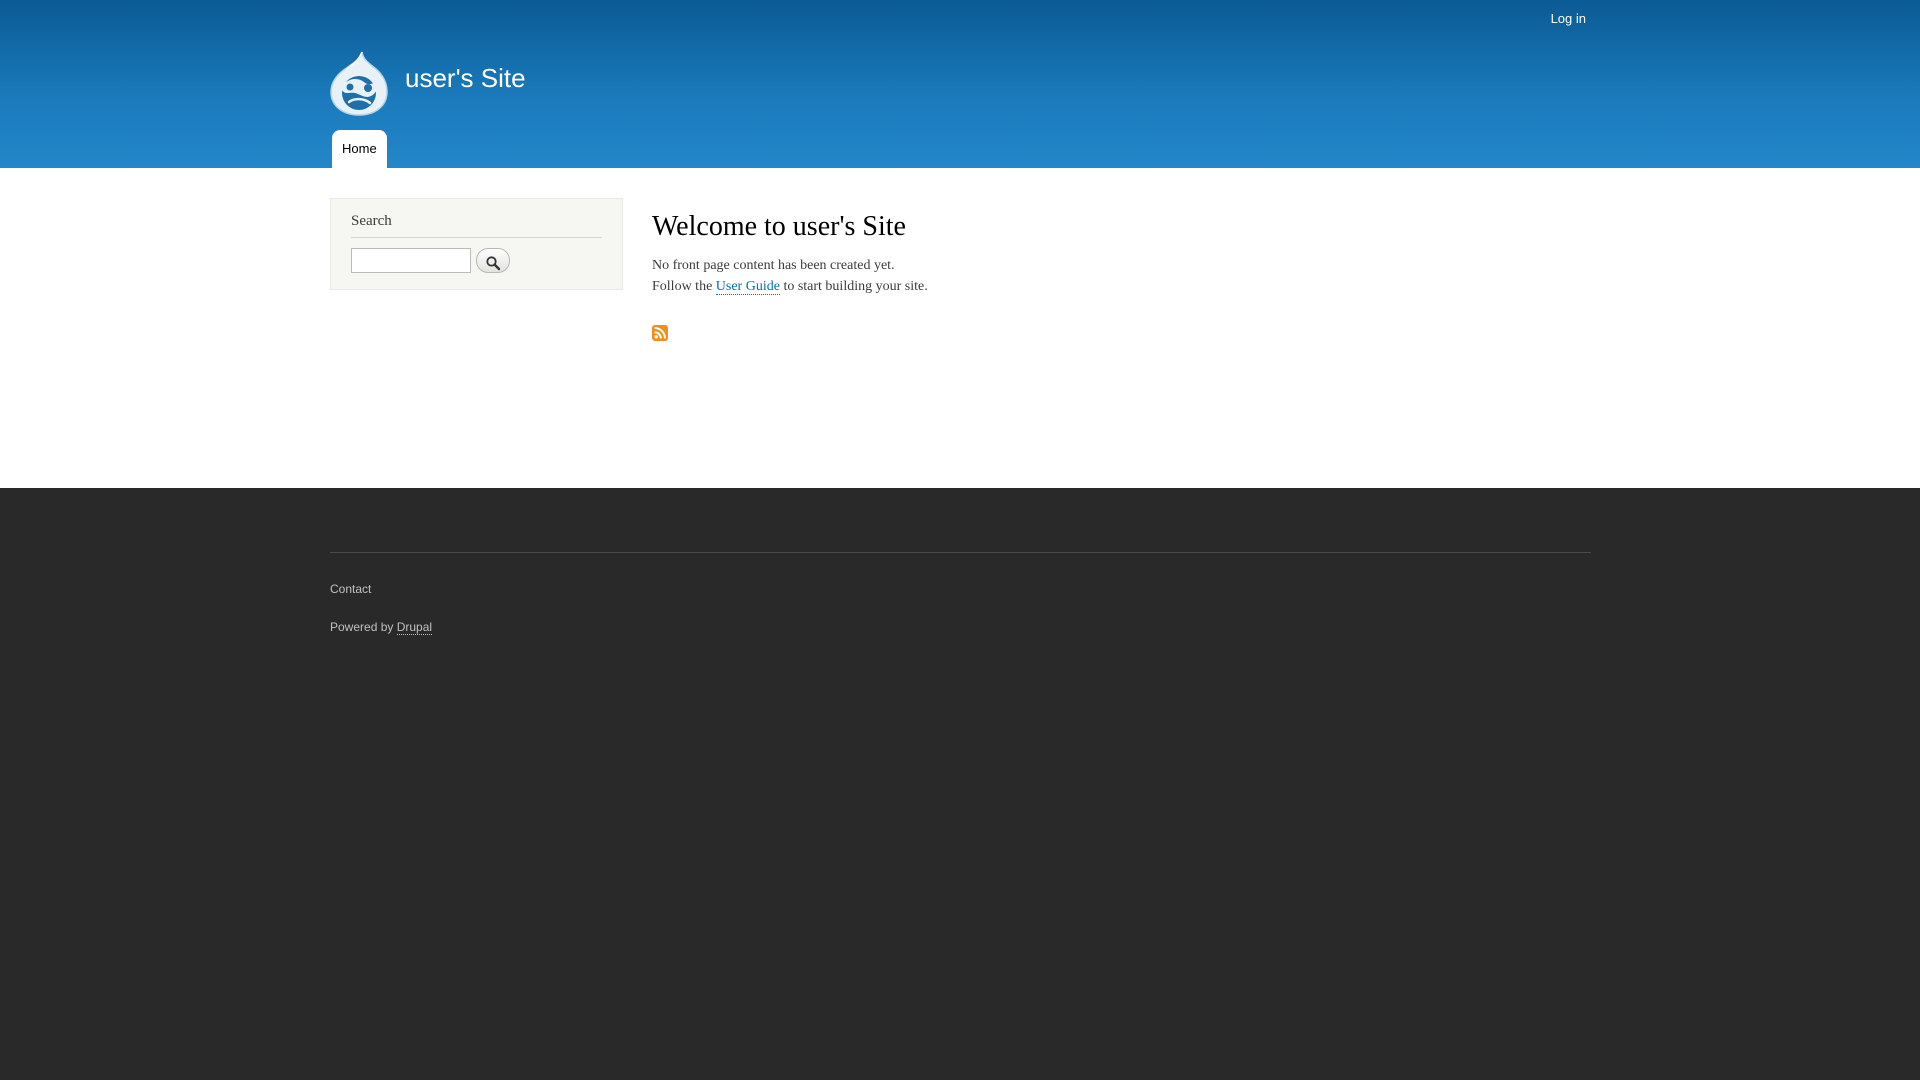  Describe the element at coordinates (960, 552) in the screenshot. I see `footer-divider` at that location.